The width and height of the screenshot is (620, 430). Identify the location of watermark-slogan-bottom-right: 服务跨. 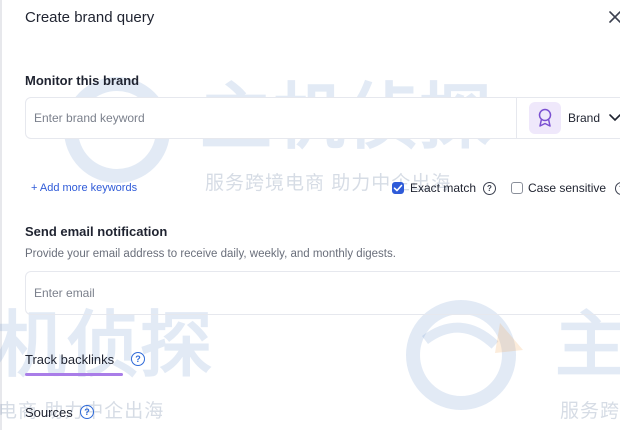
(590, 411).